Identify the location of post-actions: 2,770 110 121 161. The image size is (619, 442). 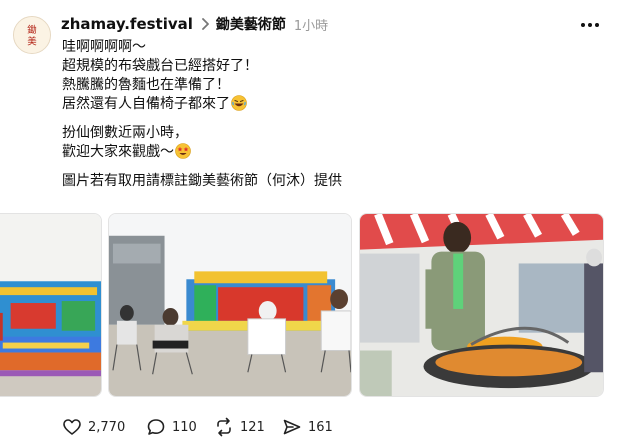
(309, 427).